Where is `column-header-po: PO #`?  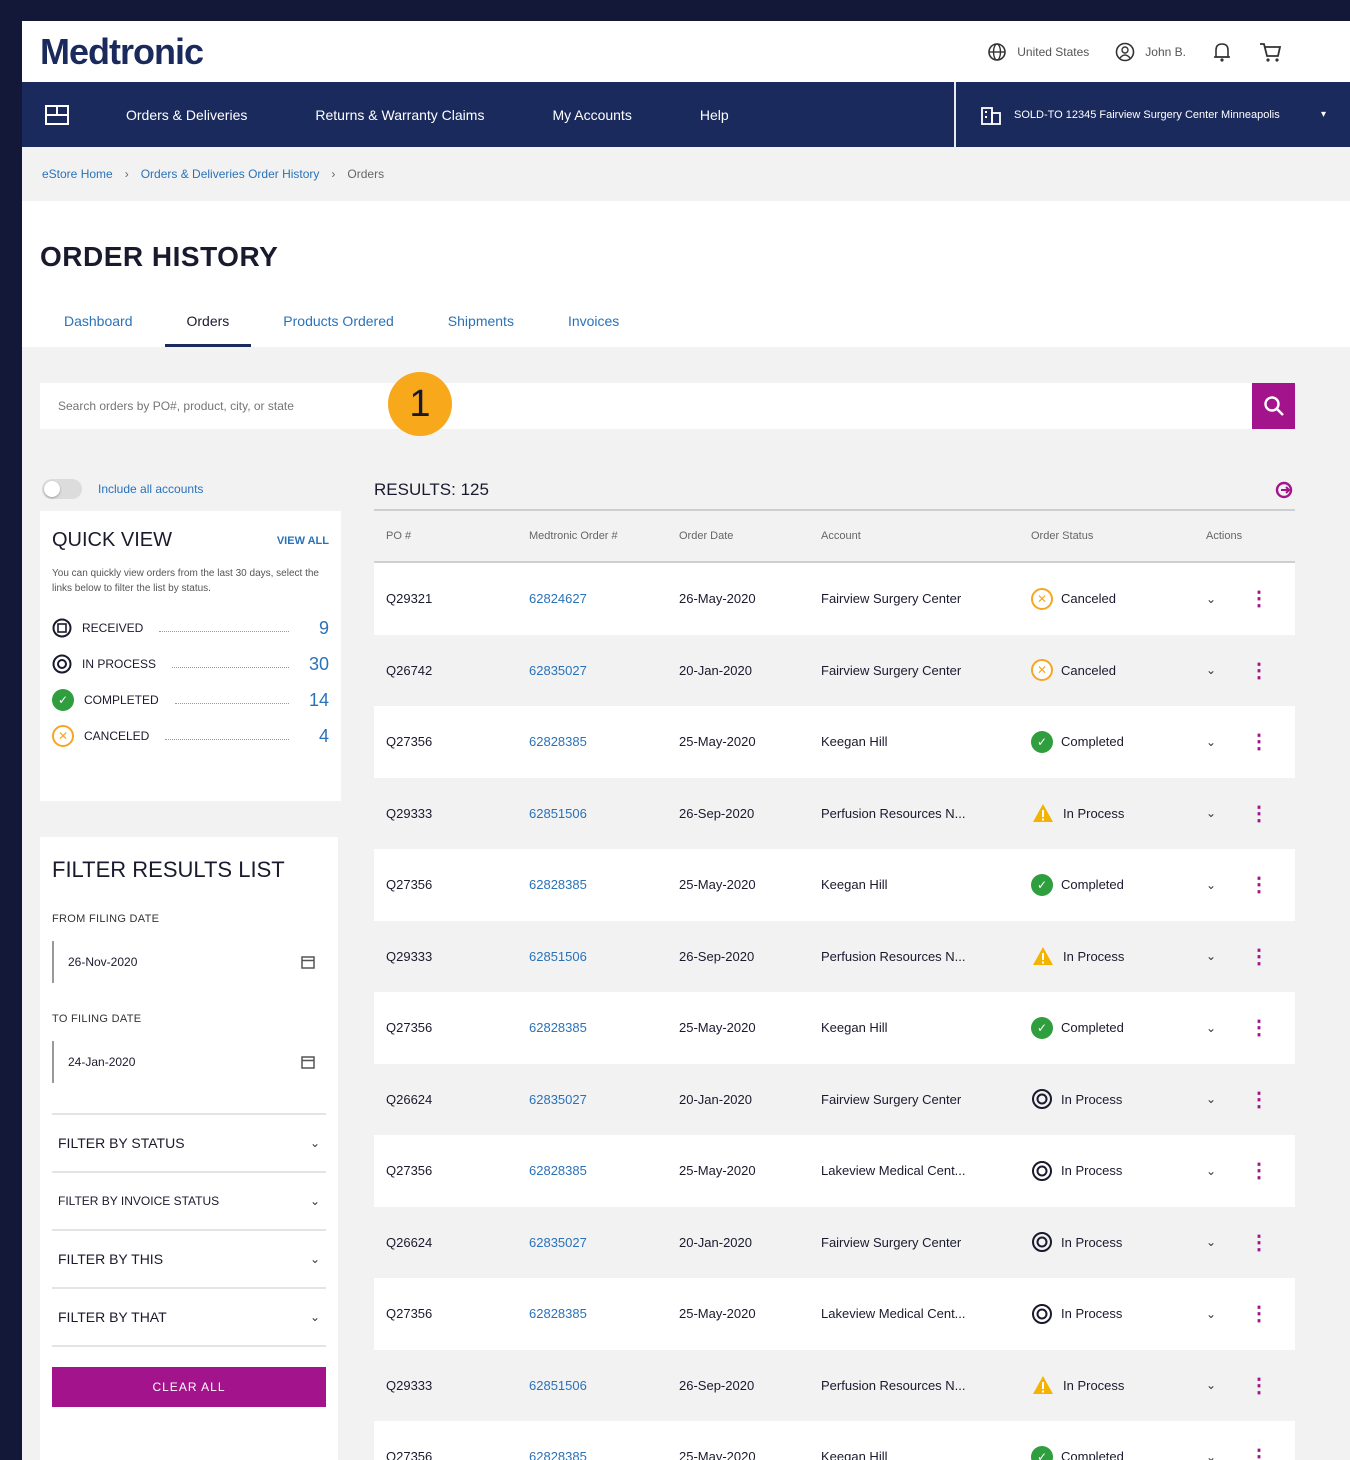 column-header-po: PO # is located at coordinates (451, 536).